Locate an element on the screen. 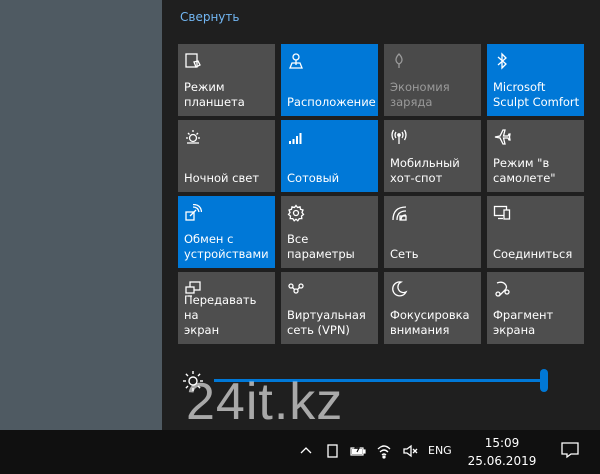 This screenshot has height=474, width=600. screen-snip-icon is located at coordinates (502, 289).